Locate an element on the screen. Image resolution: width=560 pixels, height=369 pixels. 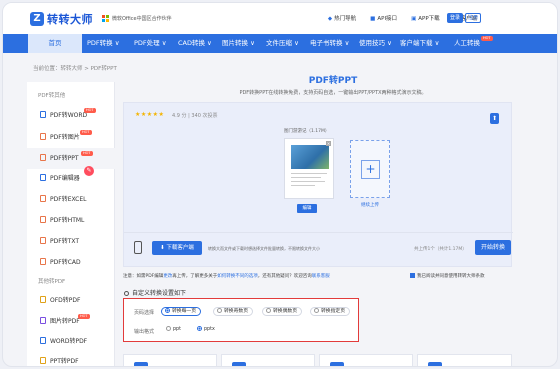
plus-icon: + is located at coordinates (370, 169).